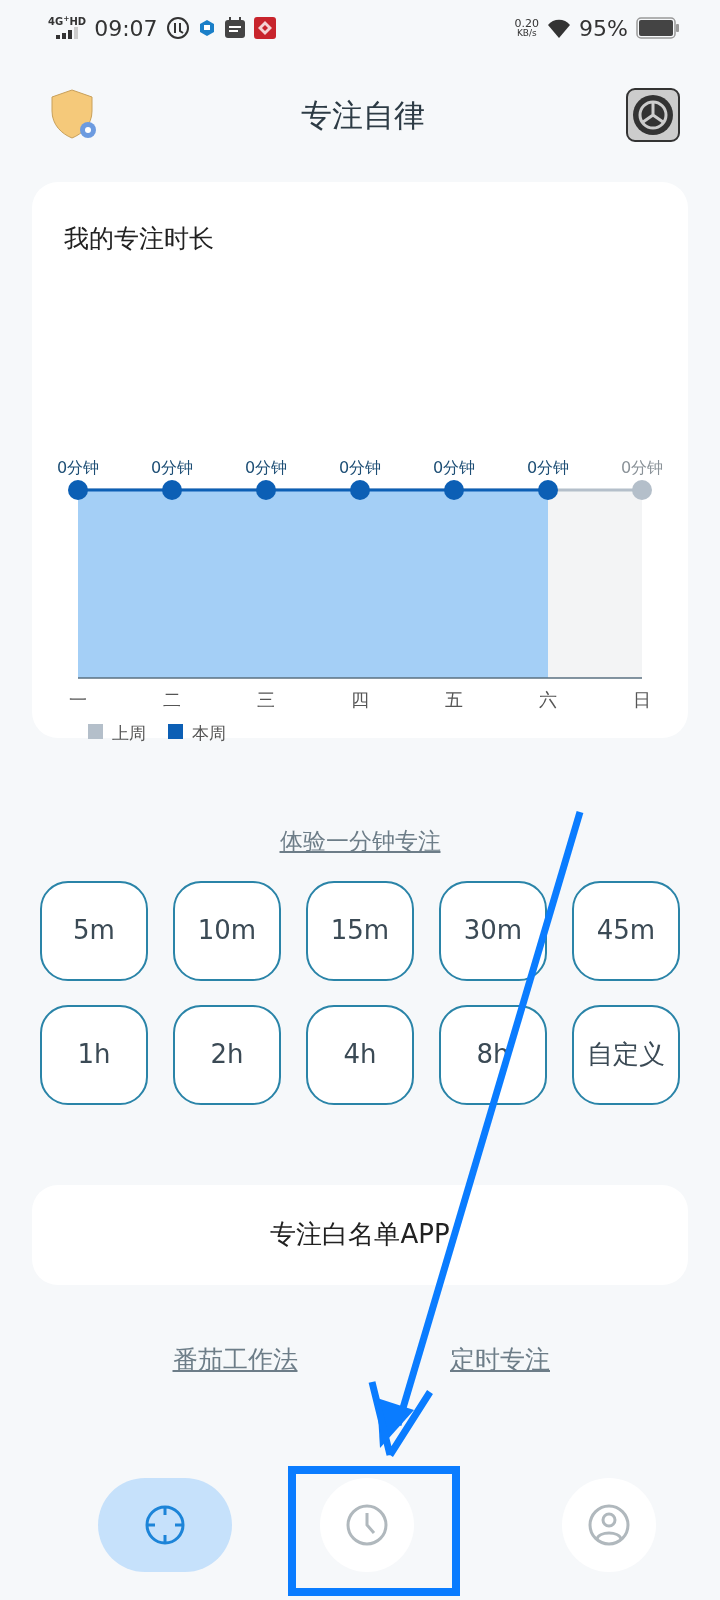  Describe the element at coordinates (559, 28) in the screenshot. I see `wifi-icon` at that location.